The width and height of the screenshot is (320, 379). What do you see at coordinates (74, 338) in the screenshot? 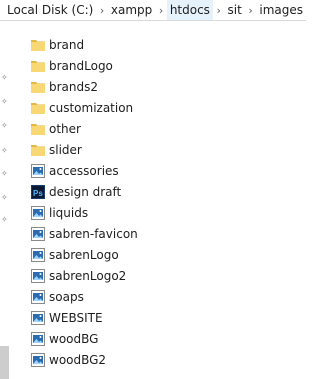
I see `file-name: woodBG` at bounding box center [74, 338].